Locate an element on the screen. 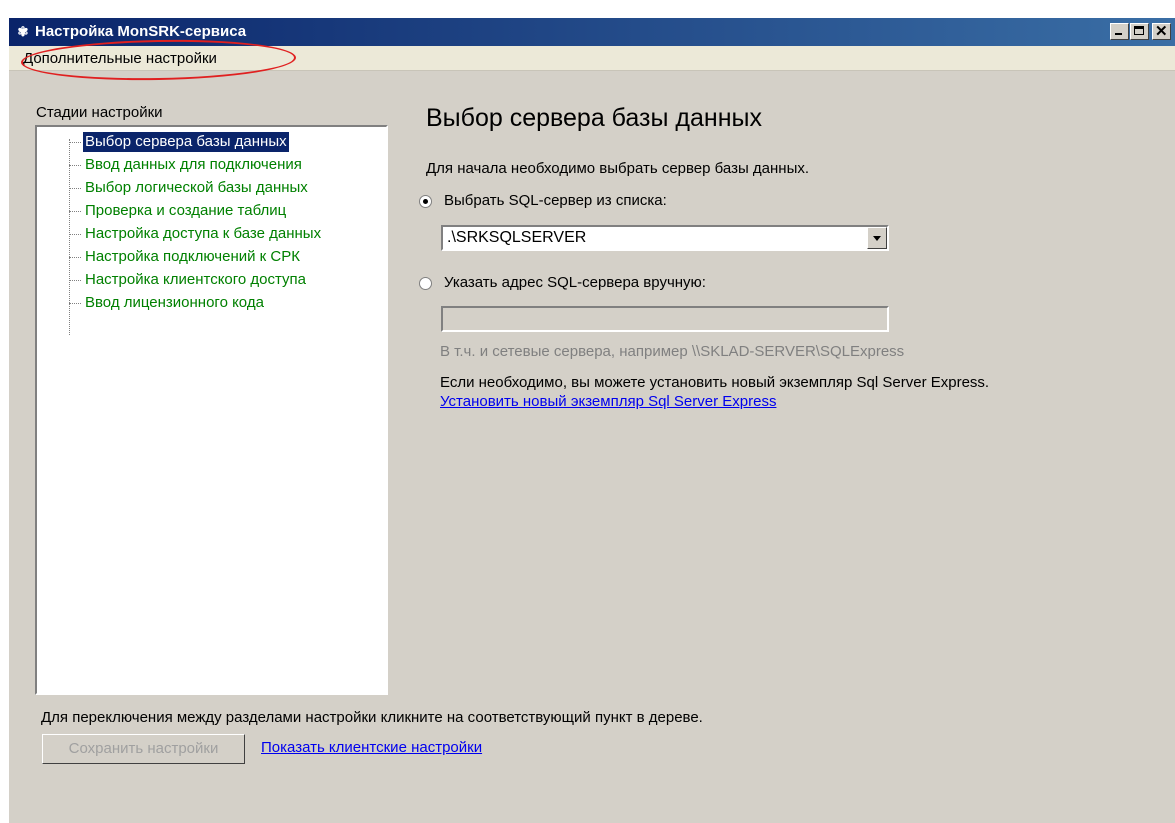 The width and height of the screenshot is (1175, 823). maximize-icon is located at coordinates (1139, 30).